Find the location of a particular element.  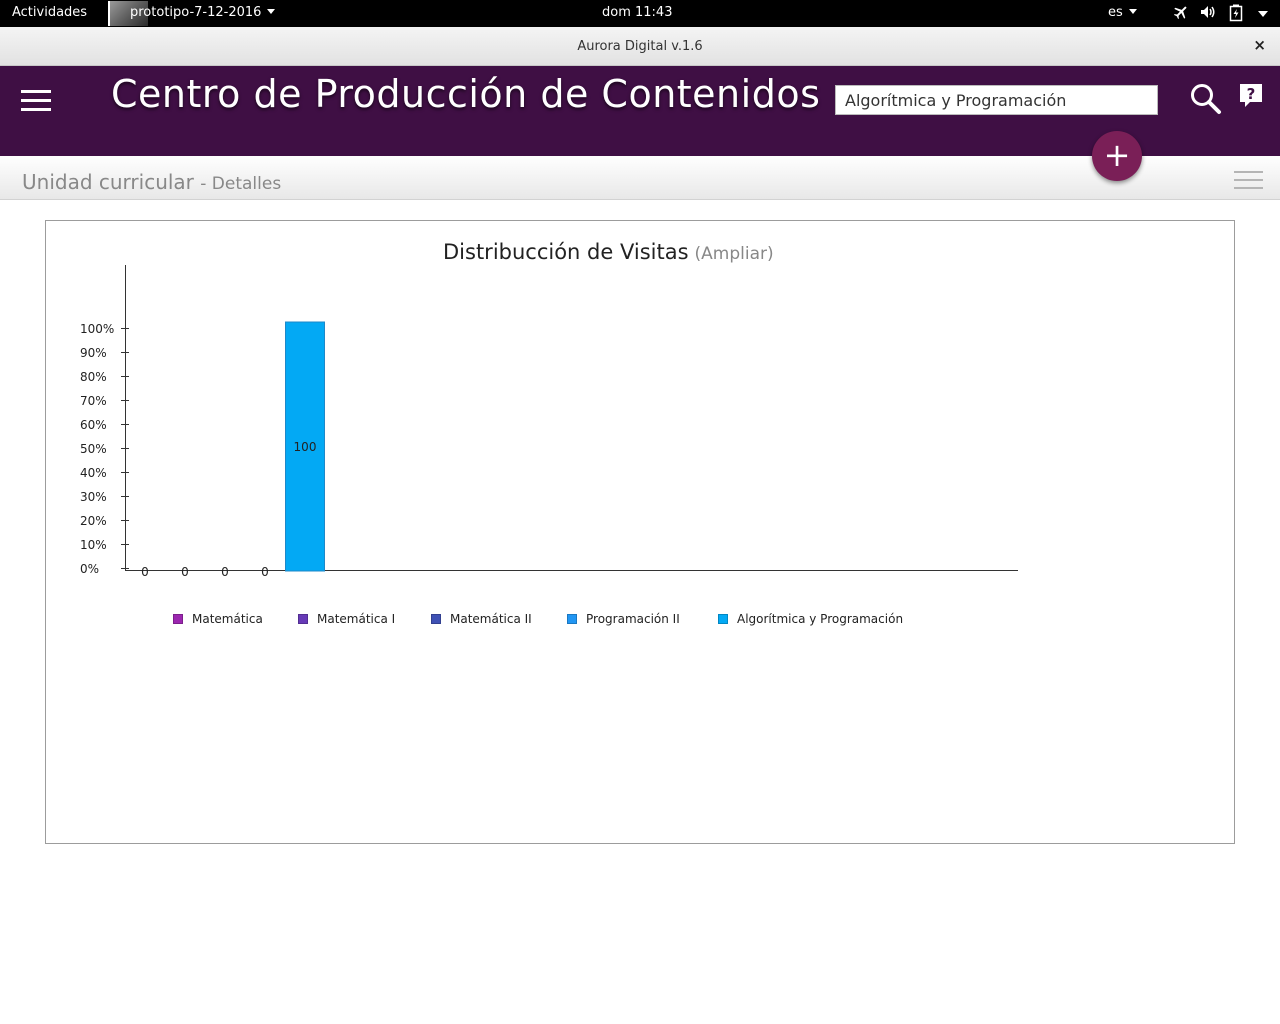

legend-label: Matemática I is located at coordinates (356, 619).